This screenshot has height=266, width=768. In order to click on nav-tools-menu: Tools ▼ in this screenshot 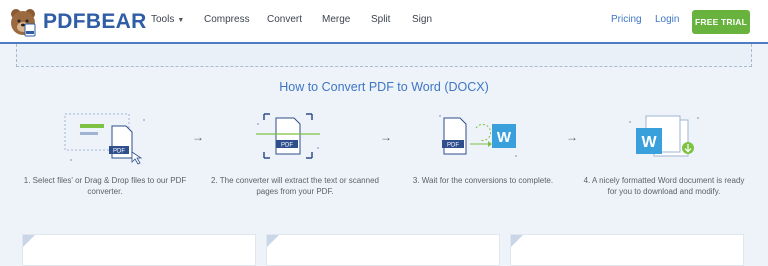, I will do `click(167, 19)`.